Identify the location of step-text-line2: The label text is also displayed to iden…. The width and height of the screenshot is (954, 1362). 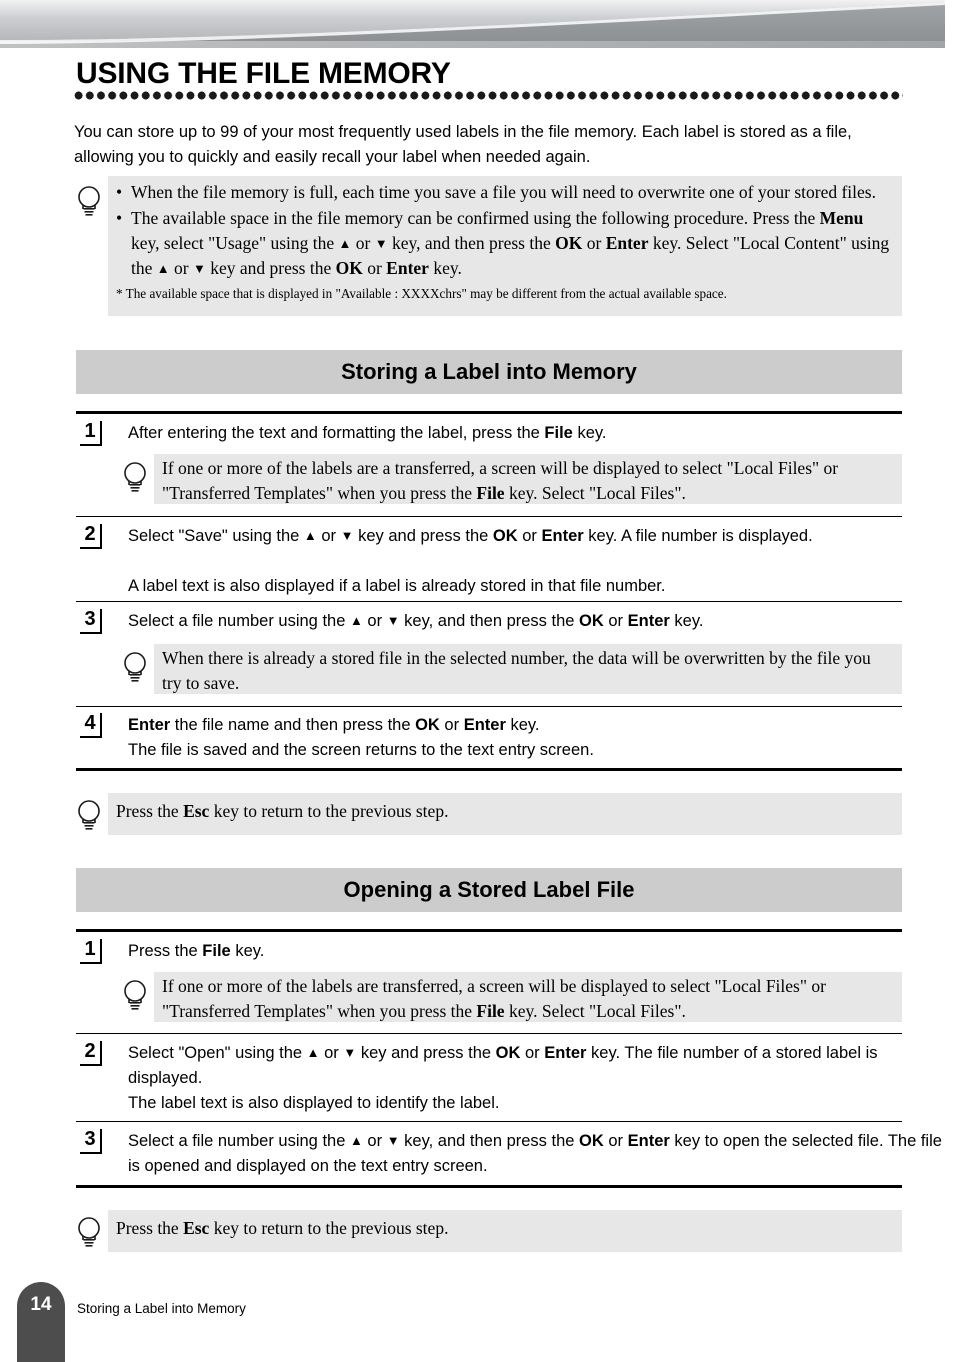
(314, 1103).